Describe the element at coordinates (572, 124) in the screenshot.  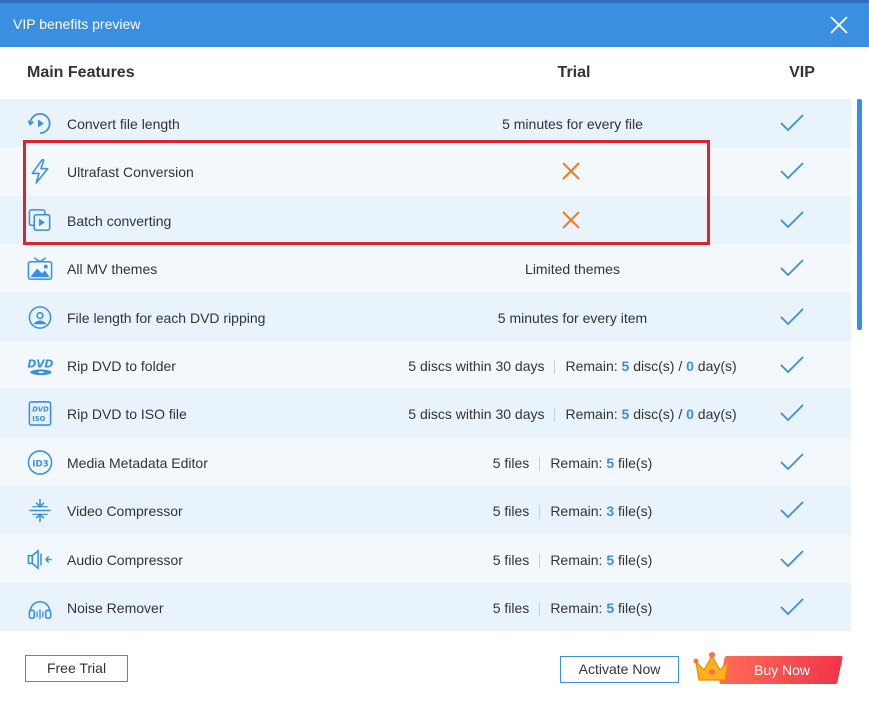
I see `trial-value: 5 minutes for every file` at that location.